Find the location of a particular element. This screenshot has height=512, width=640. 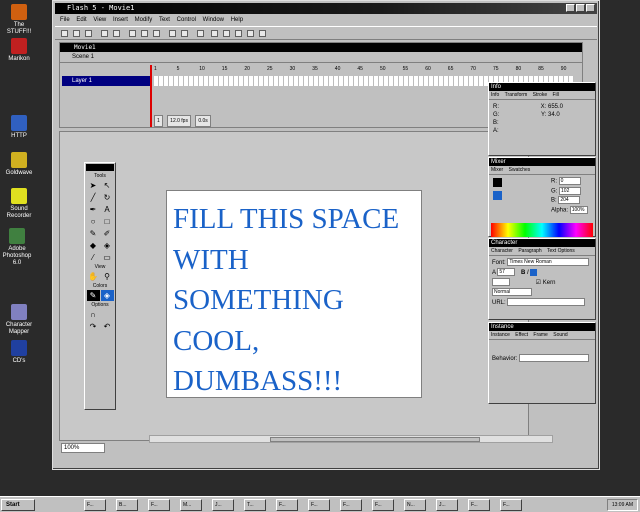

desktop-icon-goldwave: Goldwave is located at coordinates (19, 164).